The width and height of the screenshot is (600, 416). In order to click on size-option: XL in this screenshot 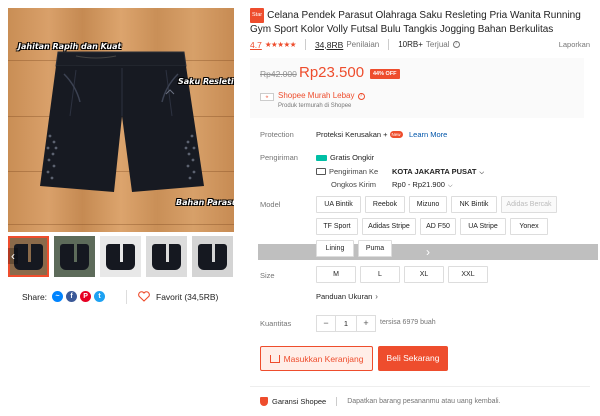, I will do `click(424, 274)`.